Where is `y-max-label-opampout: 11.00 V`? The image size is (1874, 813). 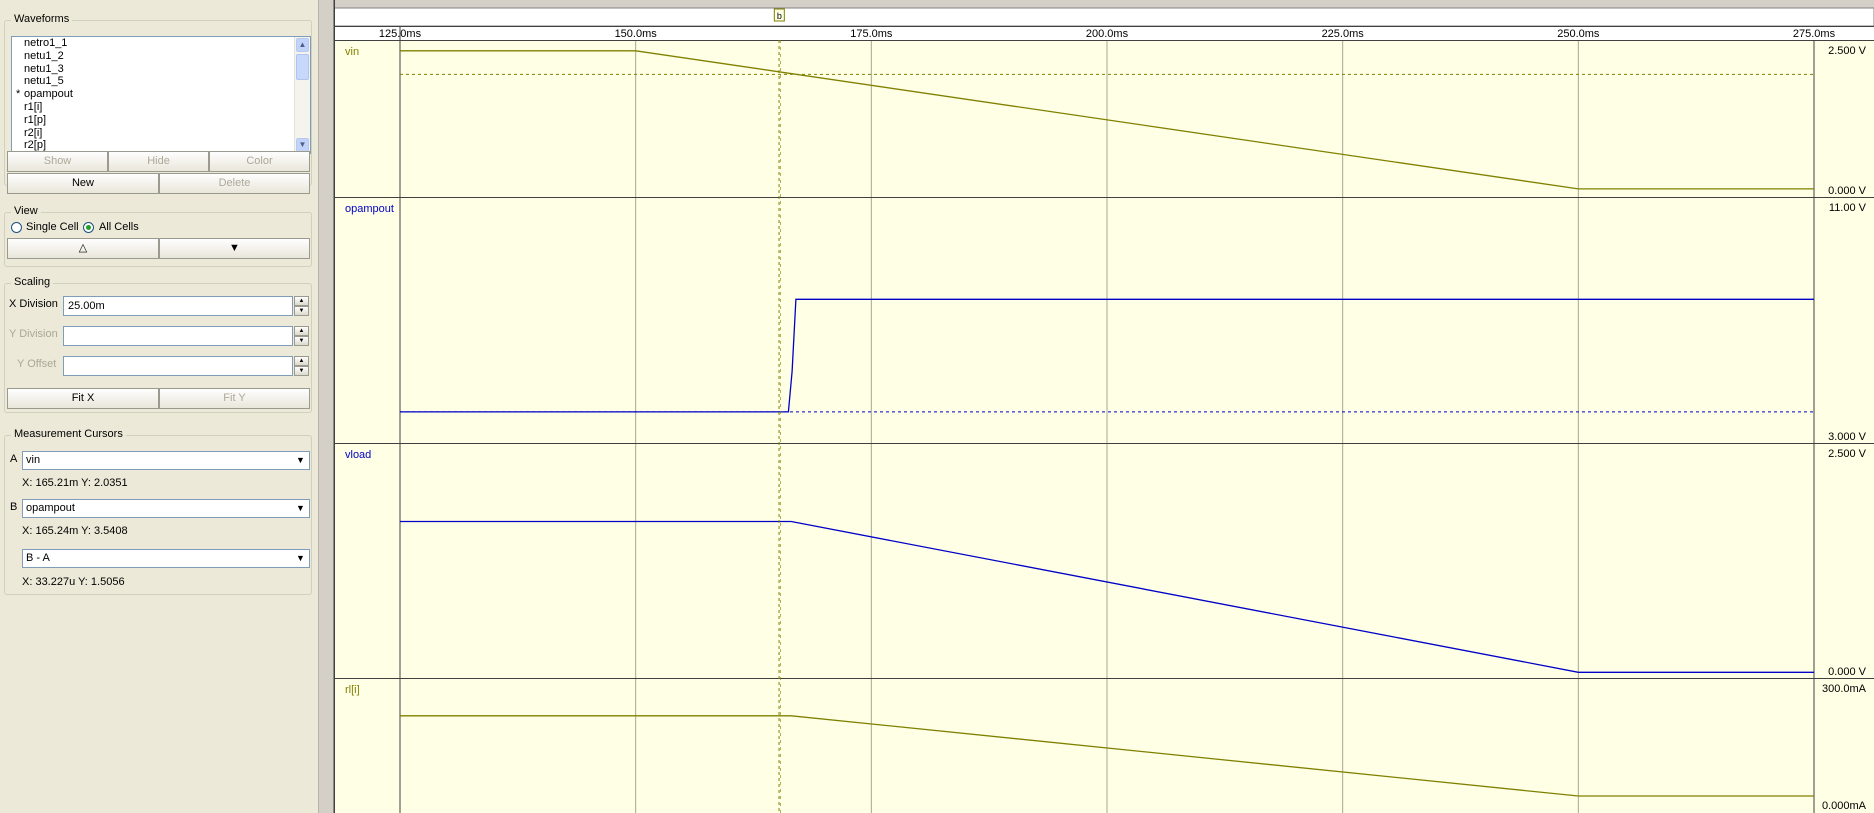
y-max-label-opampout: 11.00 V is located at coordinates (1848, 208).